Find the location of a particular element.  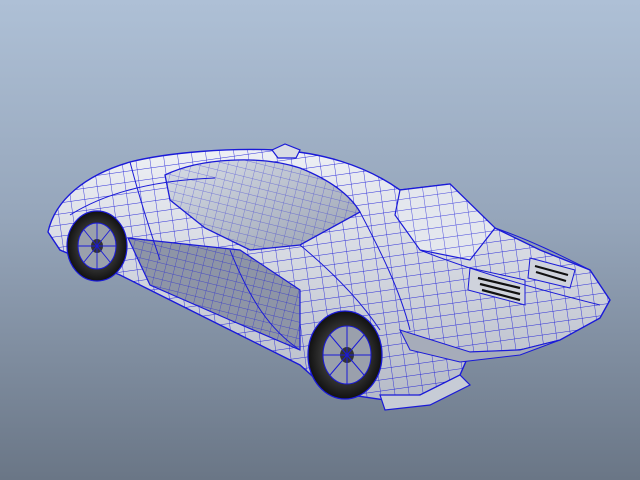

rear-spoiler is located at coordinates (286, 151).